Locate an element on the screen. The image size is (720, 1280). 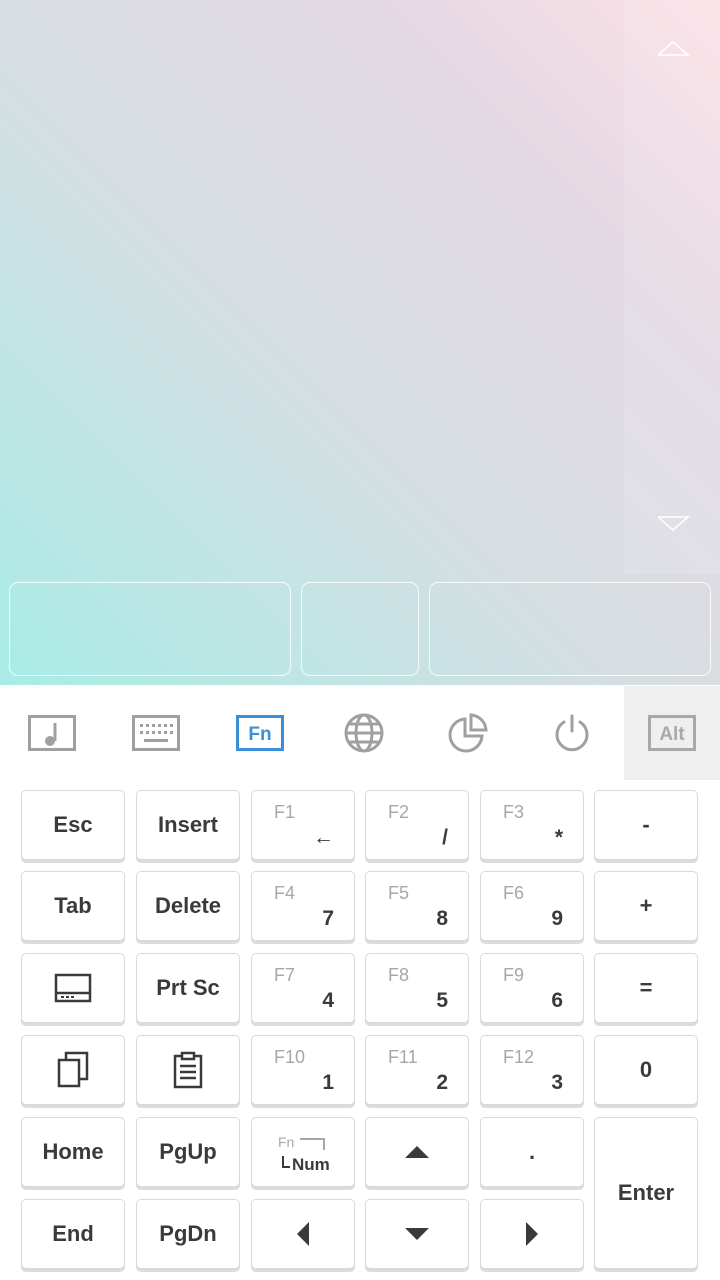
fn-num-toggle-key: Fn Num is located at coordinates (303, 1152).